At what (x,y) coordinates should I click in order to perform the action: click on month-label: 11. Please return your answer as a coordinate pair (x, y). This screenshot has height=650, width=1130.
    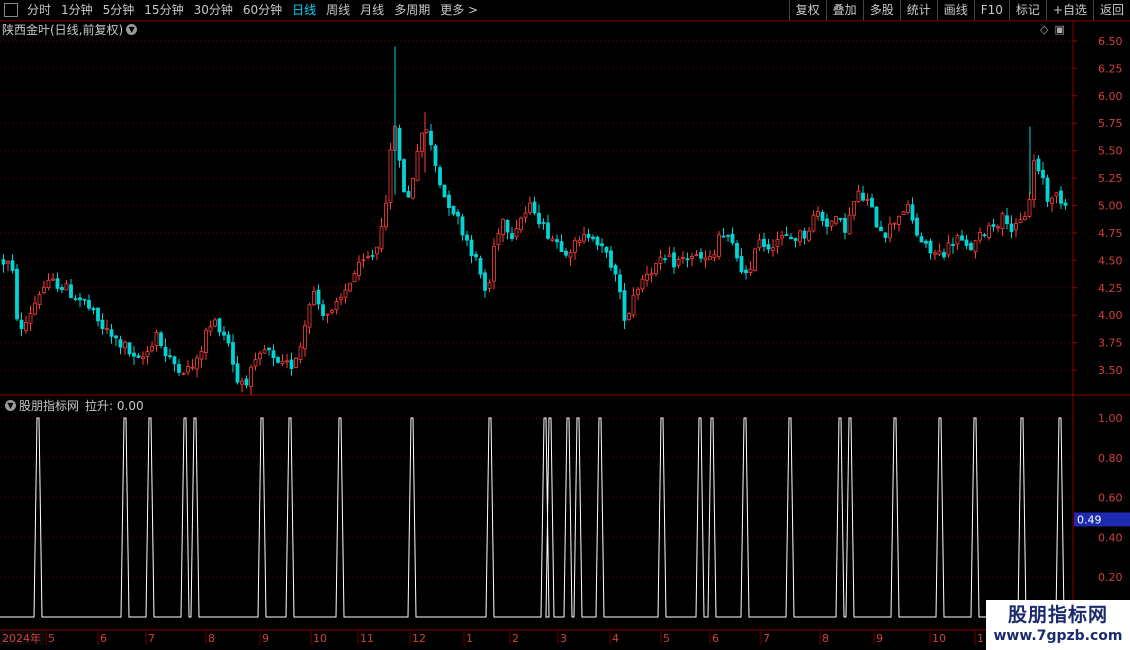
    Looking at the image, I should click on (367, 638).